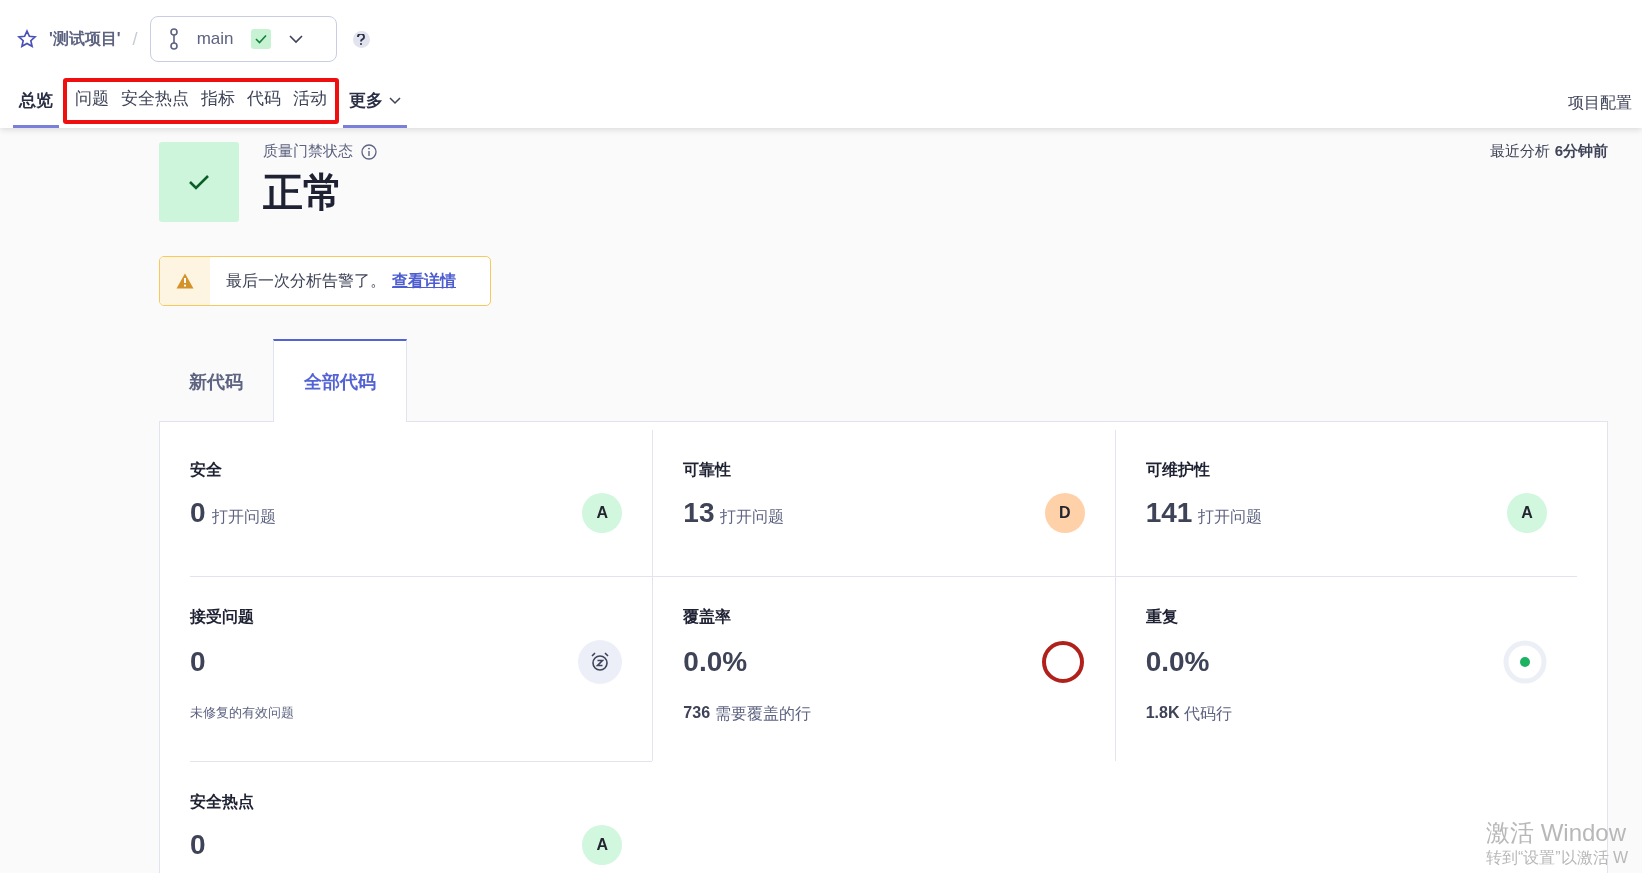 This screenshot has width=1642, height=873. What do you see at coordinates (1557, 858) in the screenshot?
I see `activation-notice-text: 转到“设置”以激活 W` at bounding box center [1557, 858].